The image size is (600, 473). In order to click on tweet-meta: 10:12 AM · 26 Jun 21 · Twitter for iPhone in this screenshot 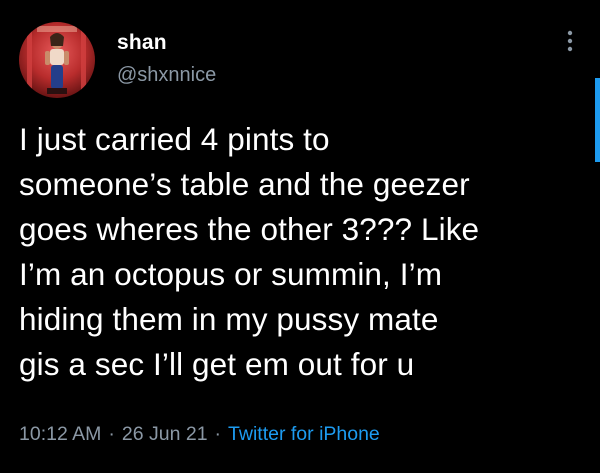, I will do `click(199, 434)`.